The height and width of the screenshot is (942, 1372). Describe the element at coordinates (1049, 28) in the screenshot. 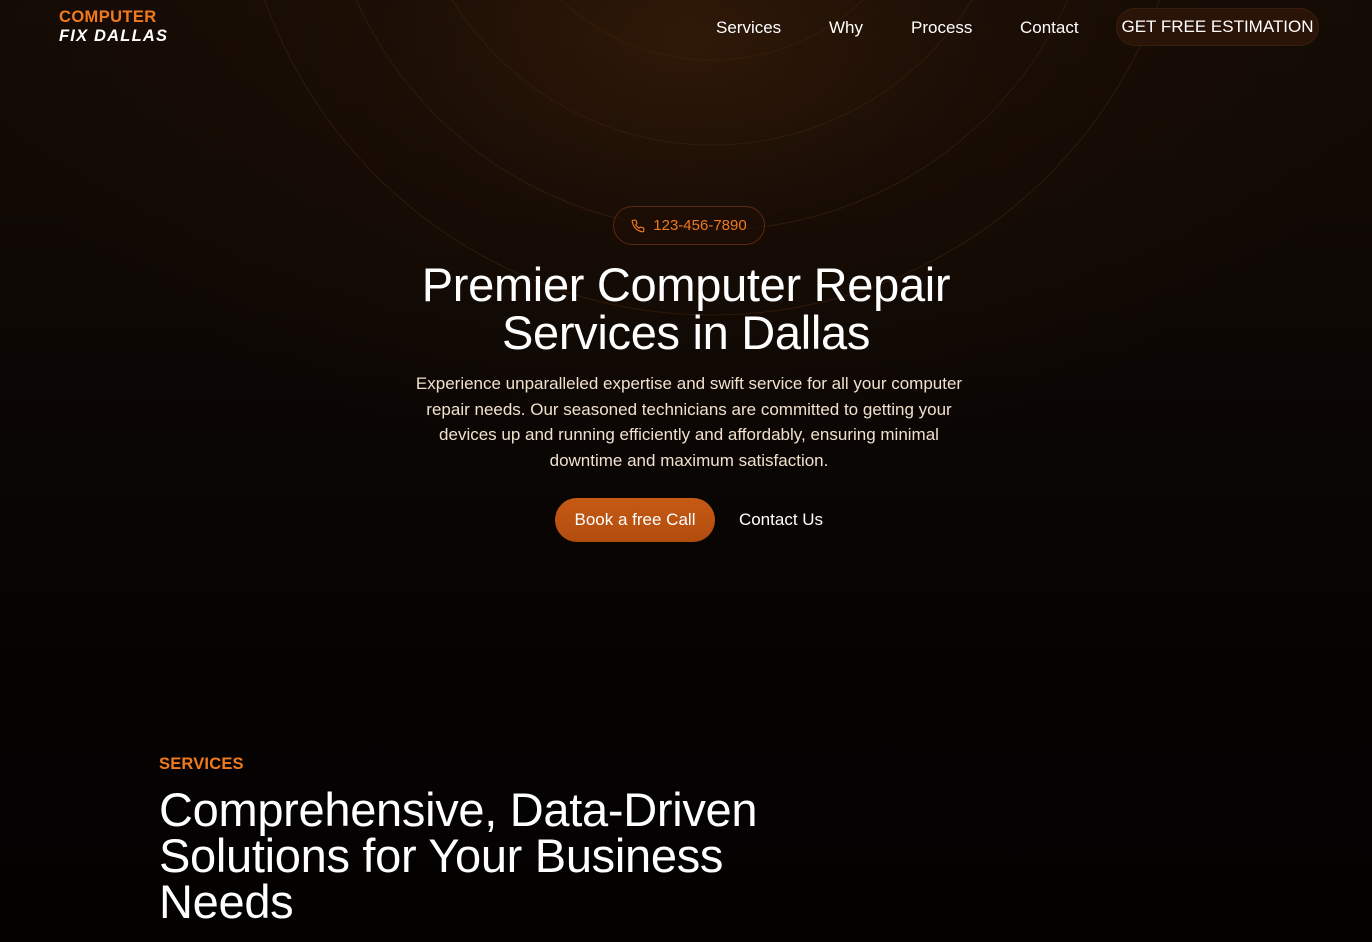

I see `nav-link-contact: Contact` at that location.